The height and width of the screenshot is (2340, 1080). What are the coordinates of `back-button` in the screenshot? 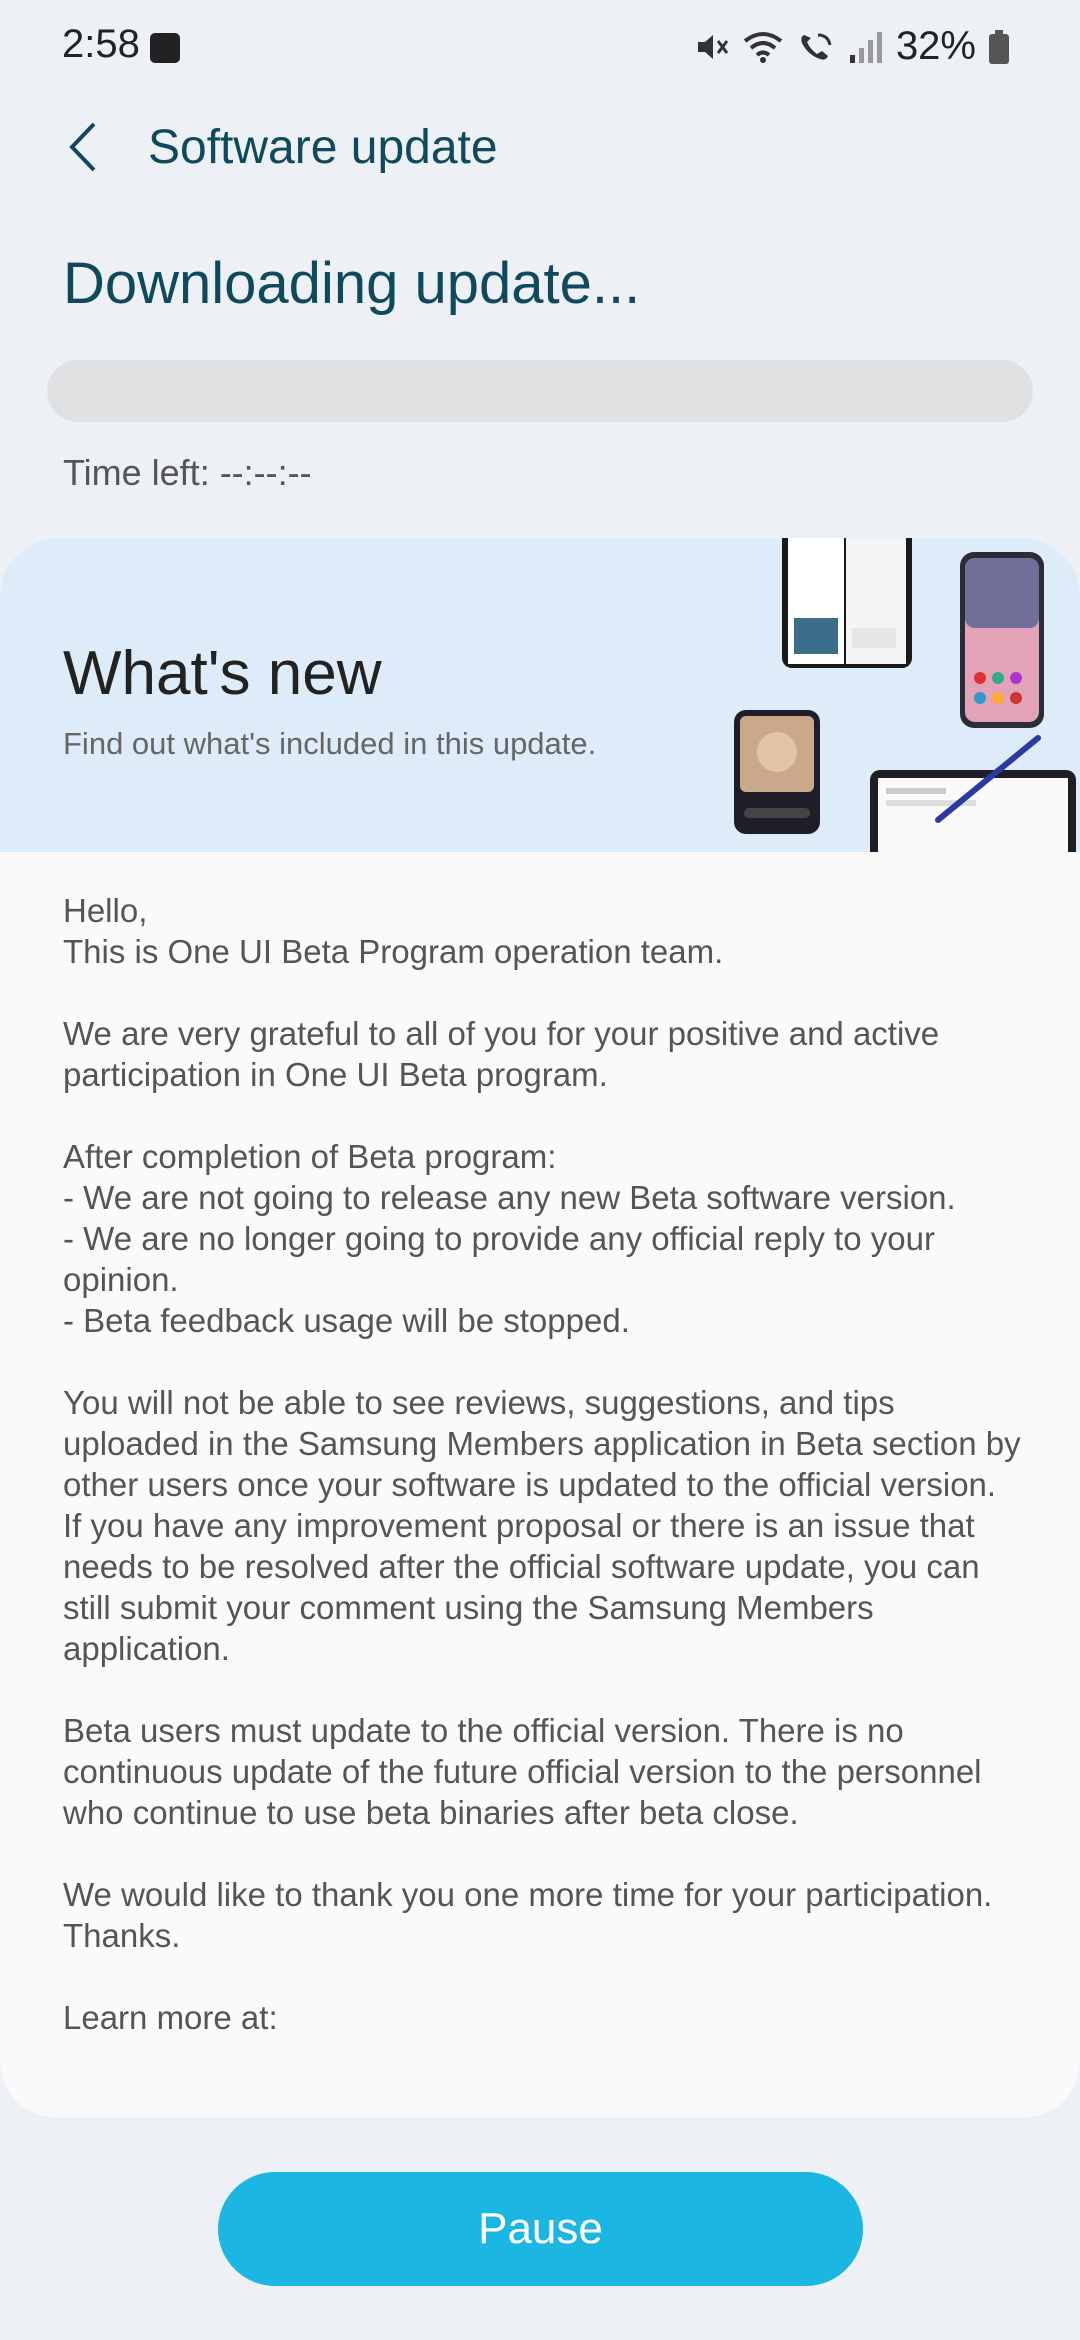 It's located at (83, 147).